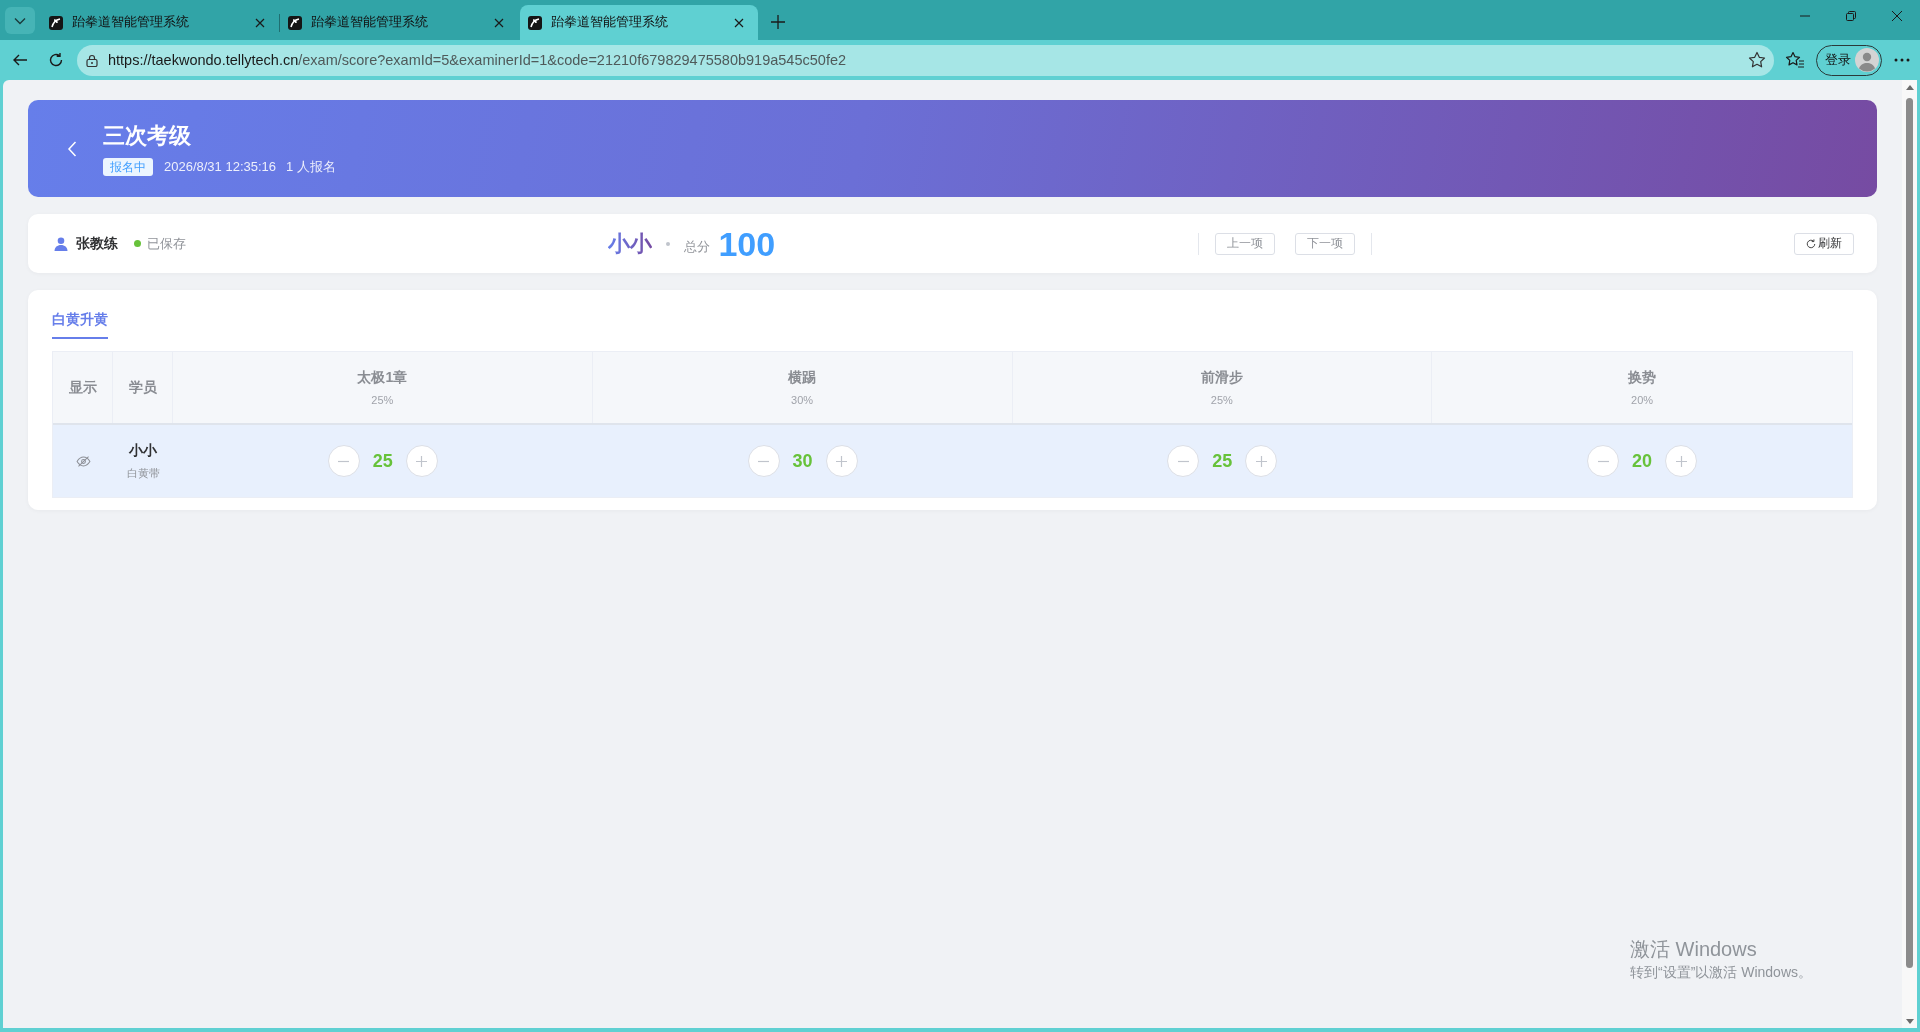  I want to click on column-weight: 30%, so click(802, 400).